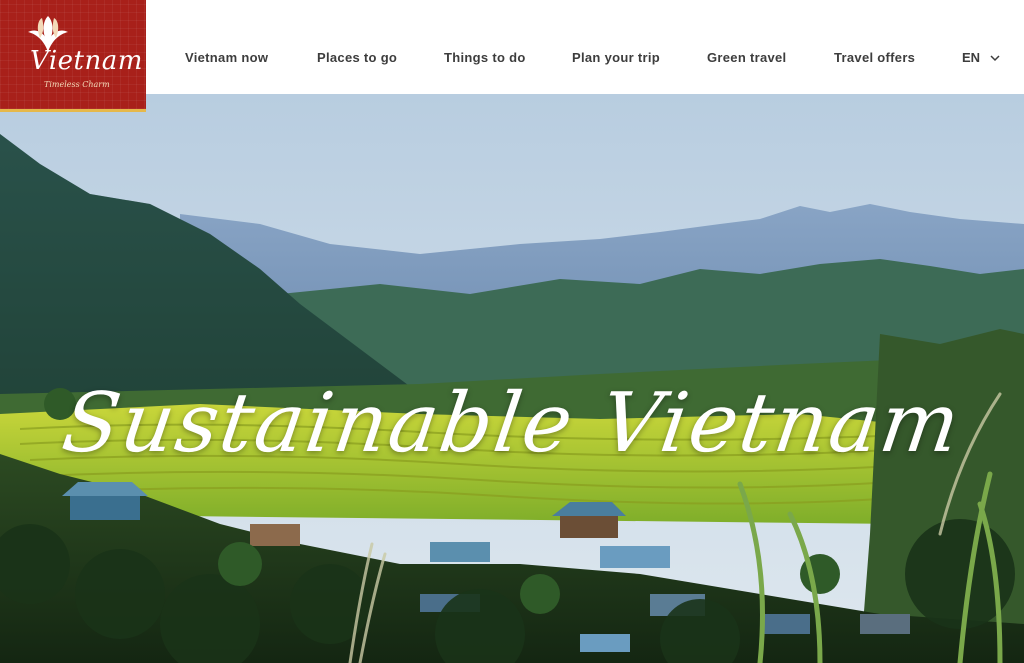 The image size is (1024, 663). I want to click on vietnam-logo: Vietnam Timeless Charm, so click(73, 56).